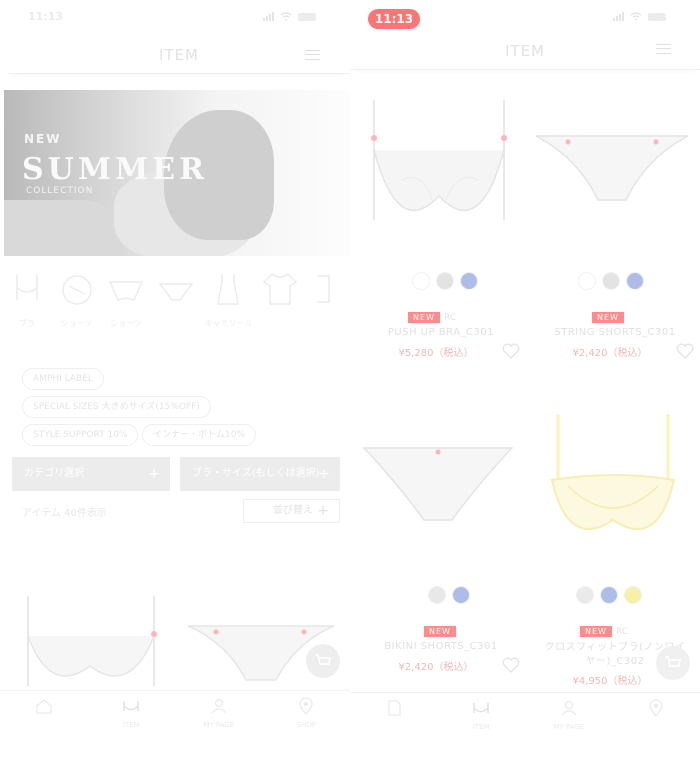  What do you see at coordinates (615, 230) in the screenshot?
I see `product-card: NEW STRING SHORTS_C301 ¥2,420（税込）` at bounding box center [615, 230].